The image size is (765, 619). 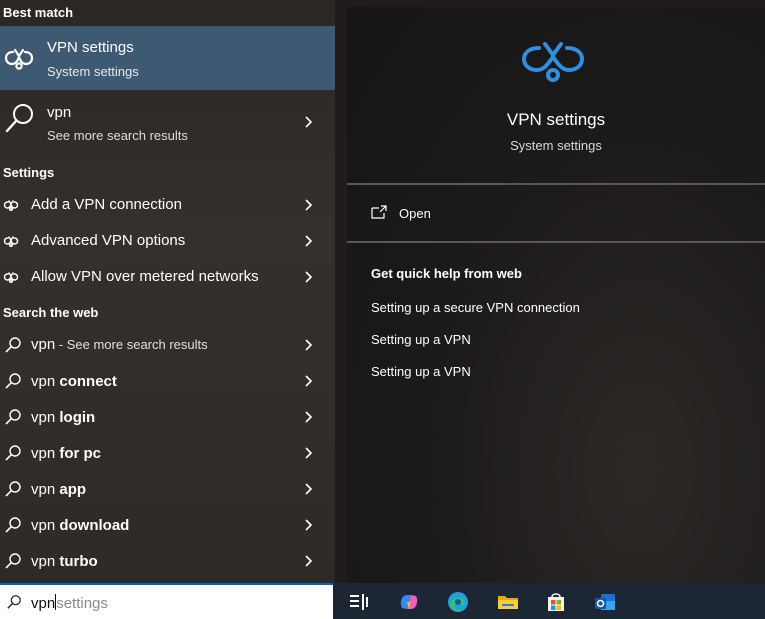 I want to click on outlook-icon, so click(x=605, y=602).